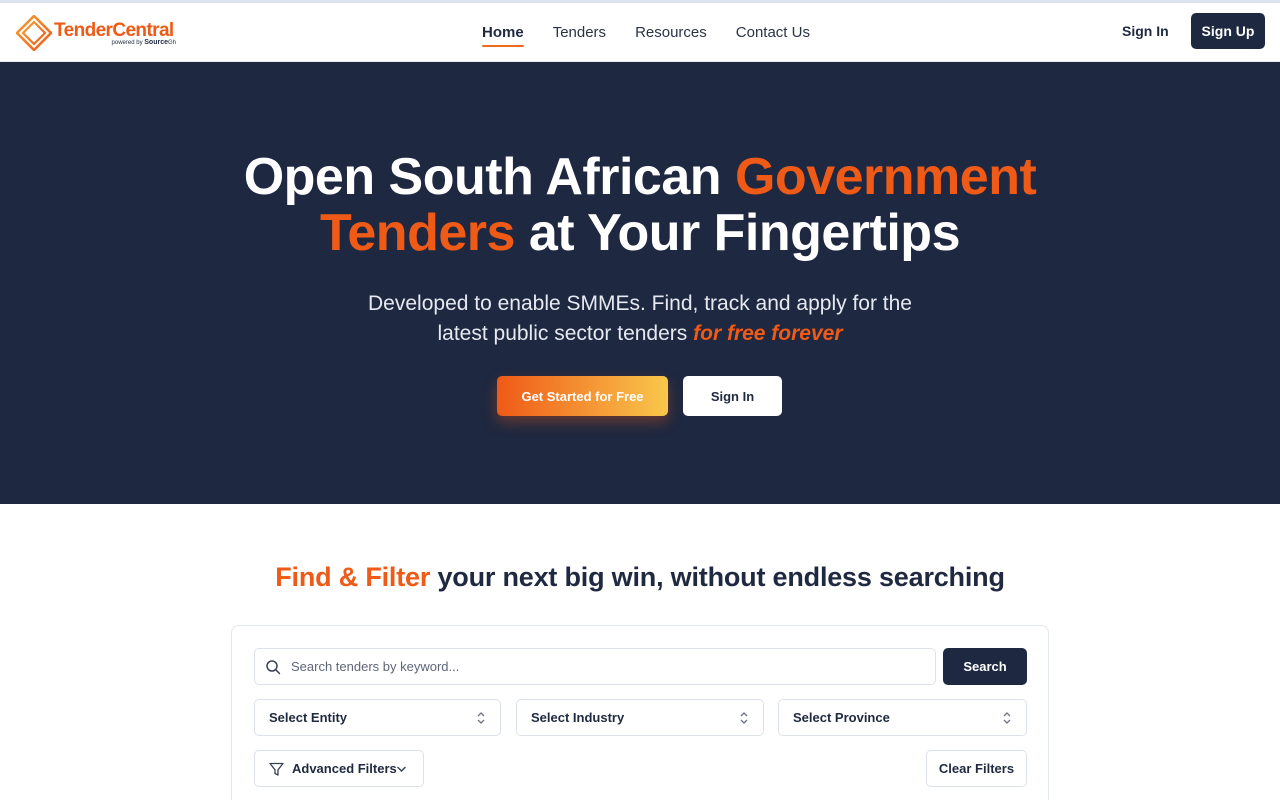 The height and width of the screenshot is (800, 1280). What do you see at coordinates (611, 666) in the screenshot?
I see `search-input` at bounding box center [611, 666].